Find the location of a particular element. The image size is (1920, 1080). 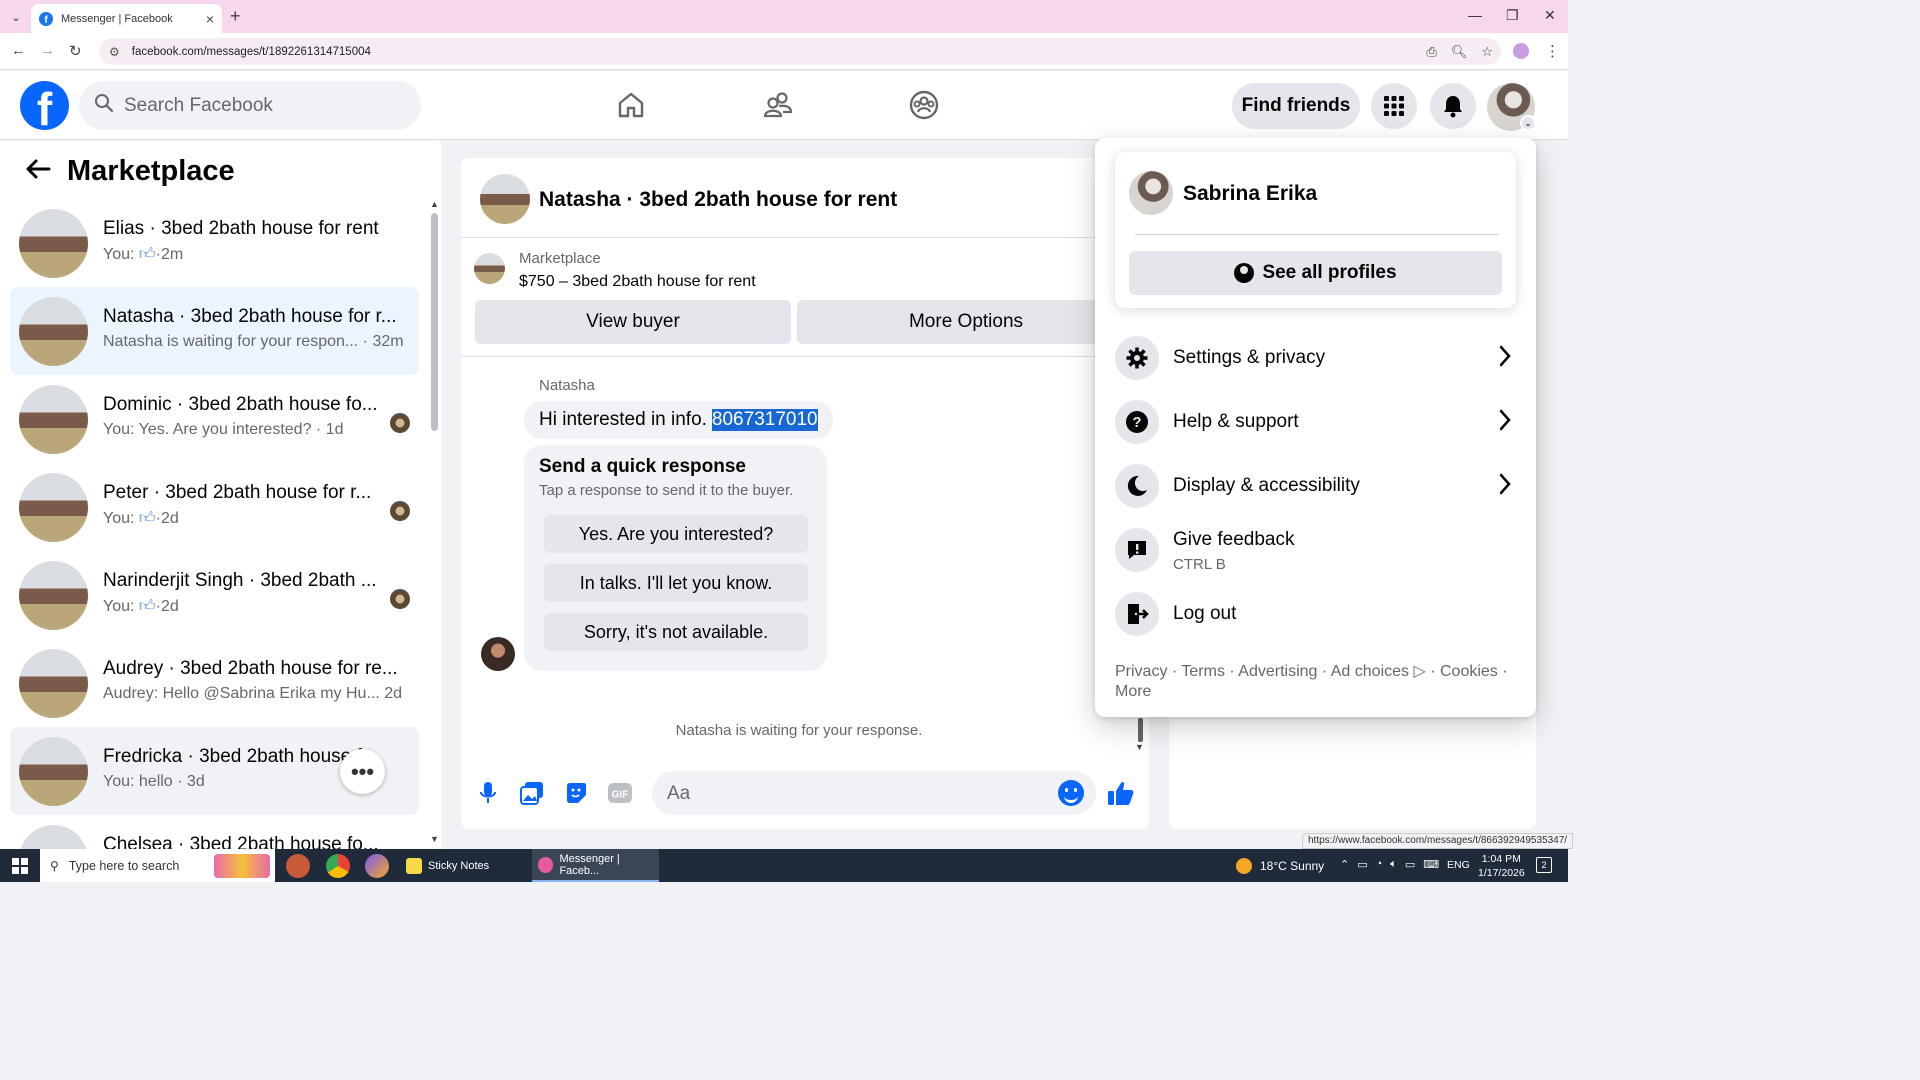

conversation-more-icon: ••• is located at coordinates (362, 771).